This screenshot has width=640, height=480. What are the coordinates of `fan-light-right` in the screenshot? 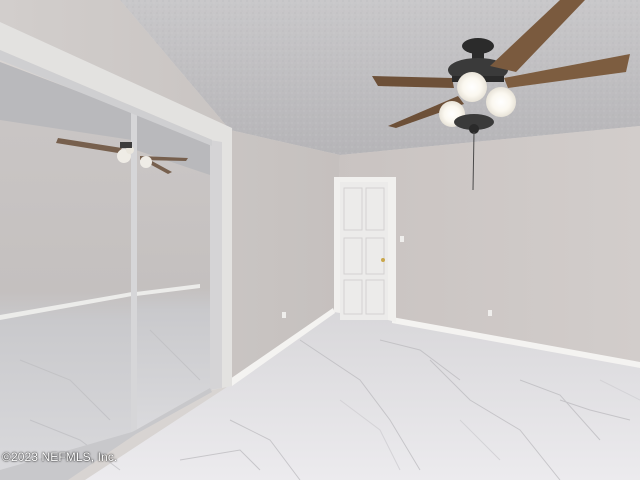 It's located at (501, 102).